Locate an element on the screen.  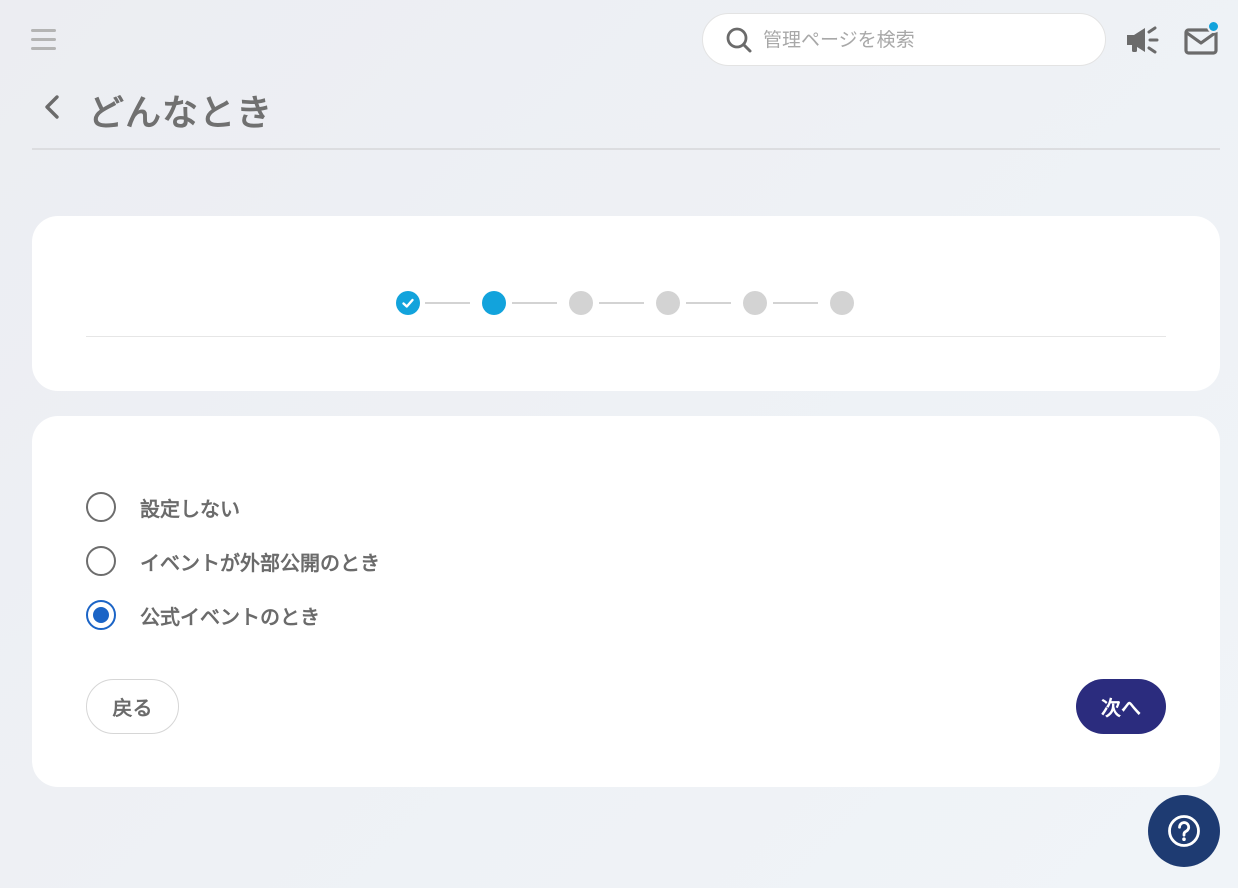
progress-stepper is located at coordinates (626, 303).